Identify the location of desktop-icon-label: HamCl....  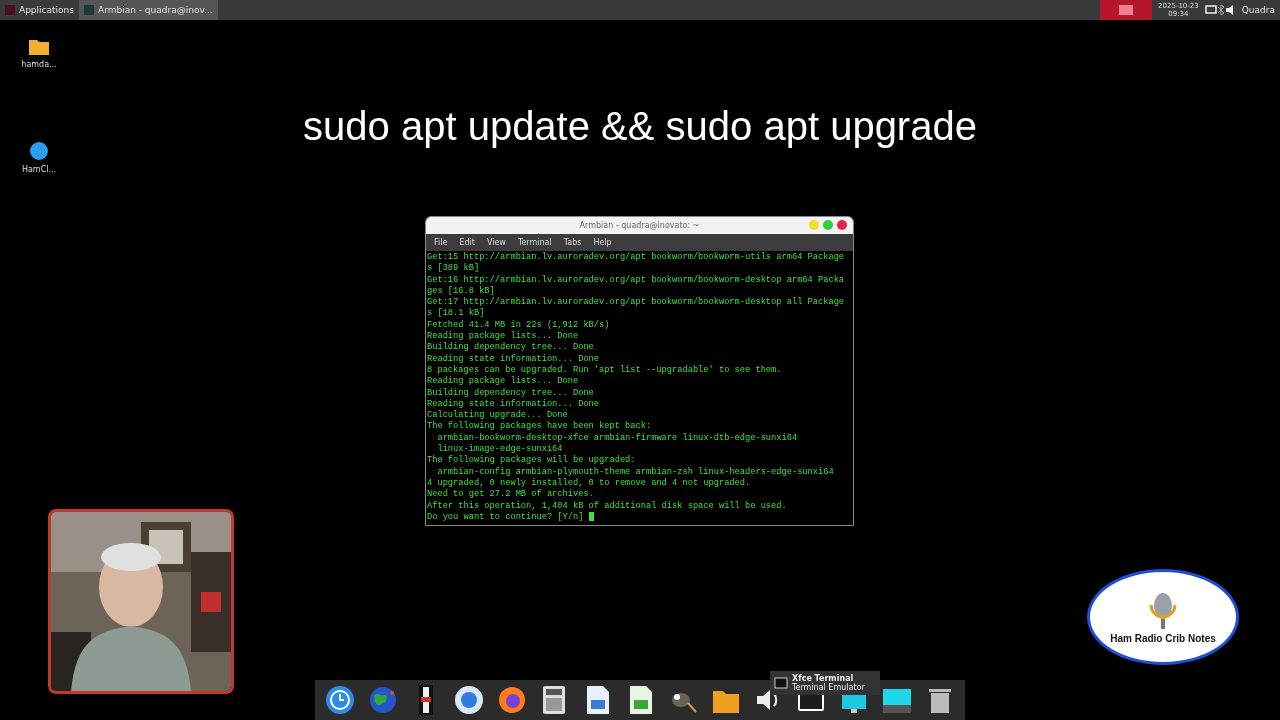
(39, 169).